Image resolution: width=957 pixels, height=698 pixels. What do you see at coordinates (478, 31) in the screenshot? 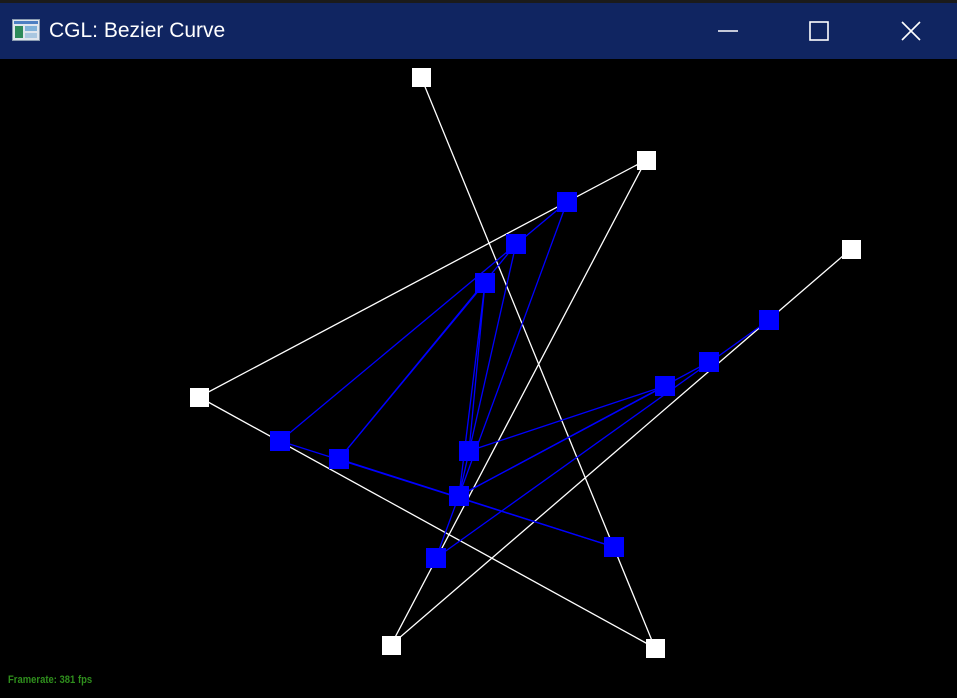
I see `title-bar: CGL: Bezier Curve` at bounding box center [478, 31].